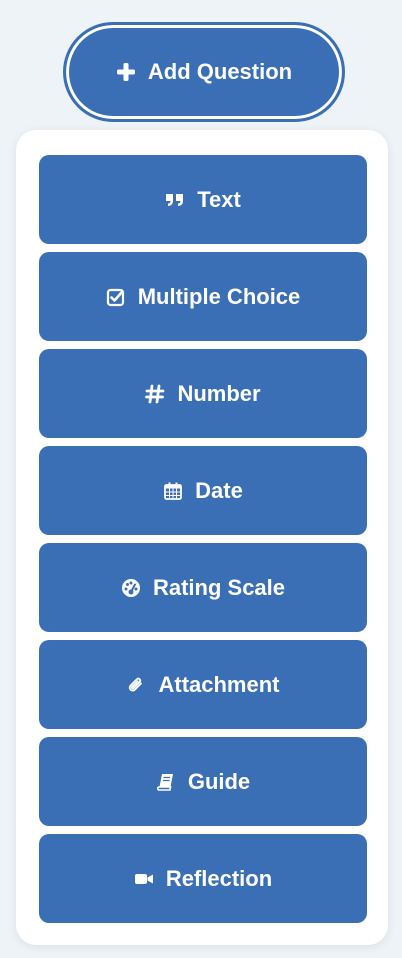 The height and width of the screenshot is (958, 402). I want to click on add-question-label: Add Question, so click(220, 71).